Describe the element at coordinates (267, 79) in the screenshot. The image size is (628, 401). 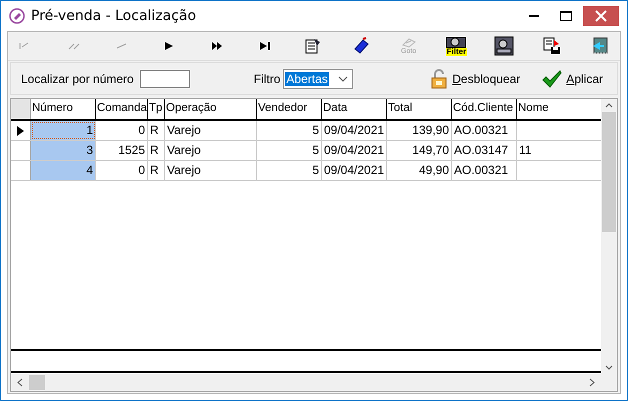
I see `filter-label: Filtro` at that location.